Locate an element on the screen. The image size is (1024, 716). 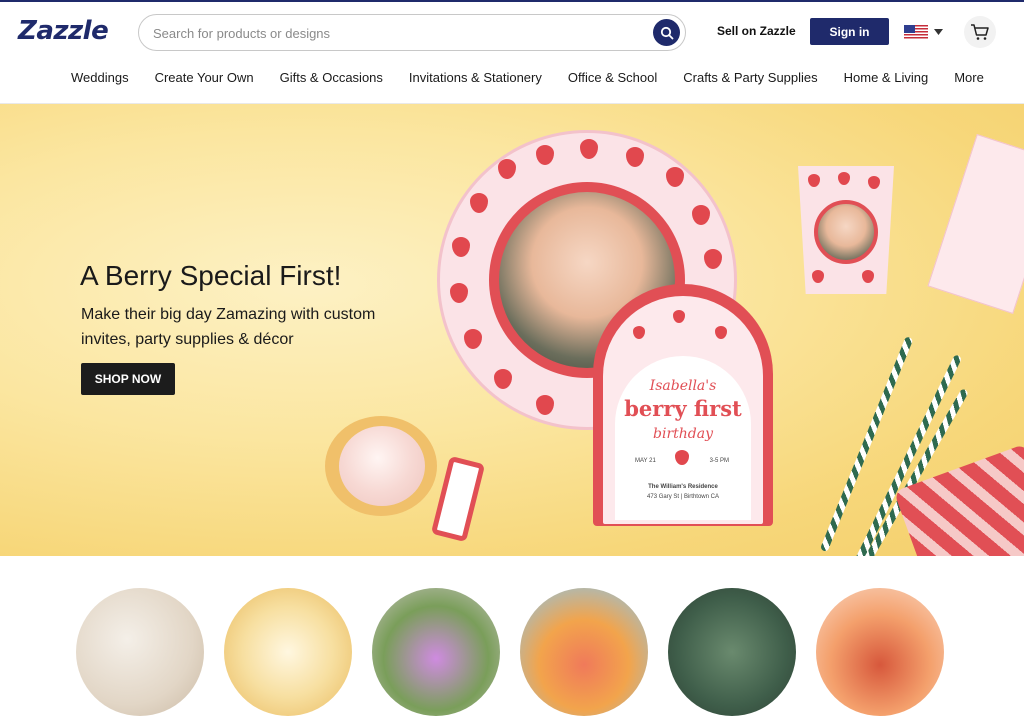
strawberry-cup-image is located at coordinates (846, 230).